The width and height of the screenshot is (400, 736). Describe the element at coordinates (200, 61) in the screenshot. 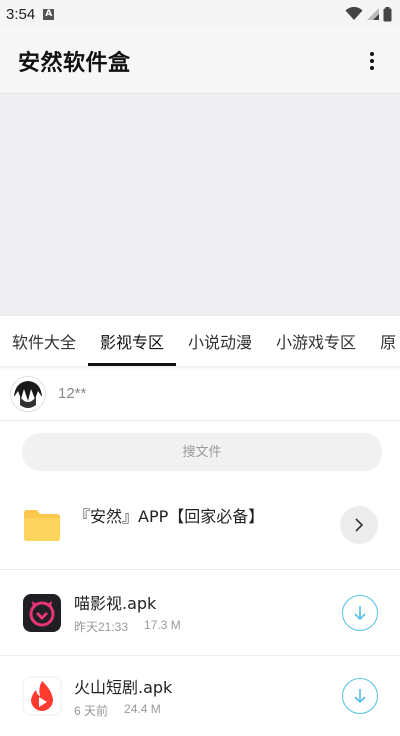

I see `app-bar: 安然软件盒` at that location.